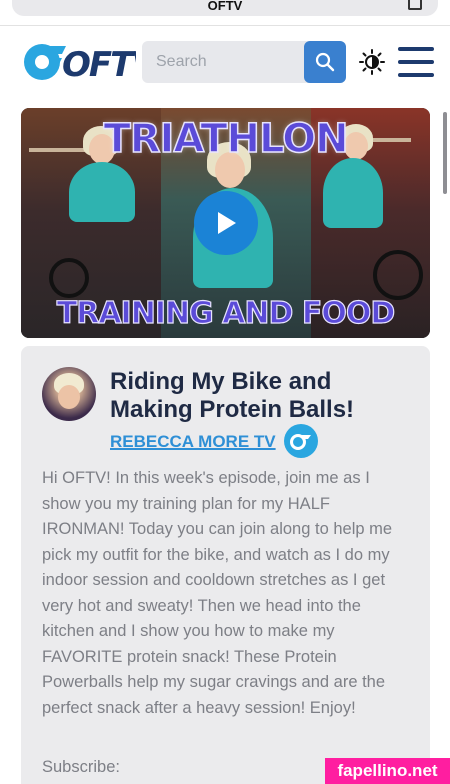  I want to click on creator-avatar, so click(69, 394).